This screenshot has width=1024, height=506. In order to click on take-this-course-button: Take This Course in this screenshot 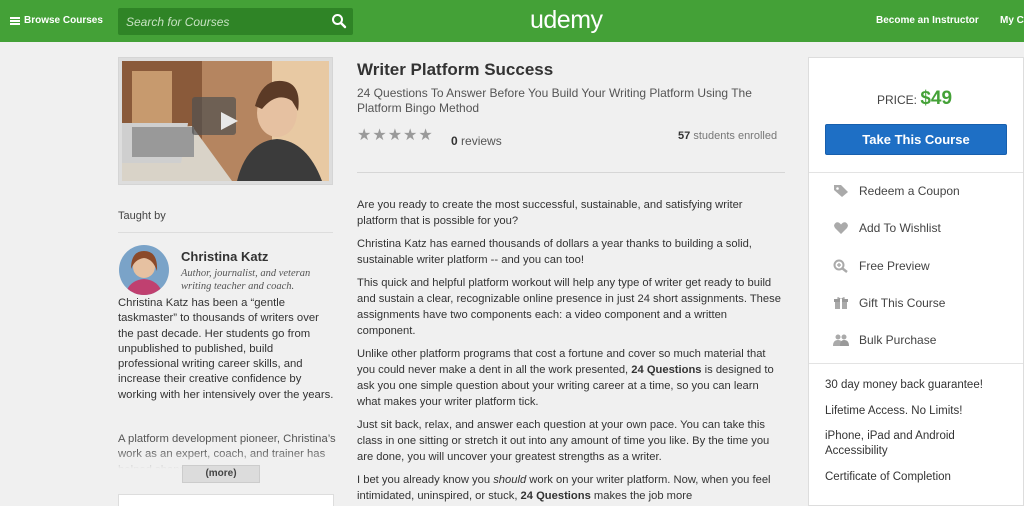, I will do `click(916, 139)`.